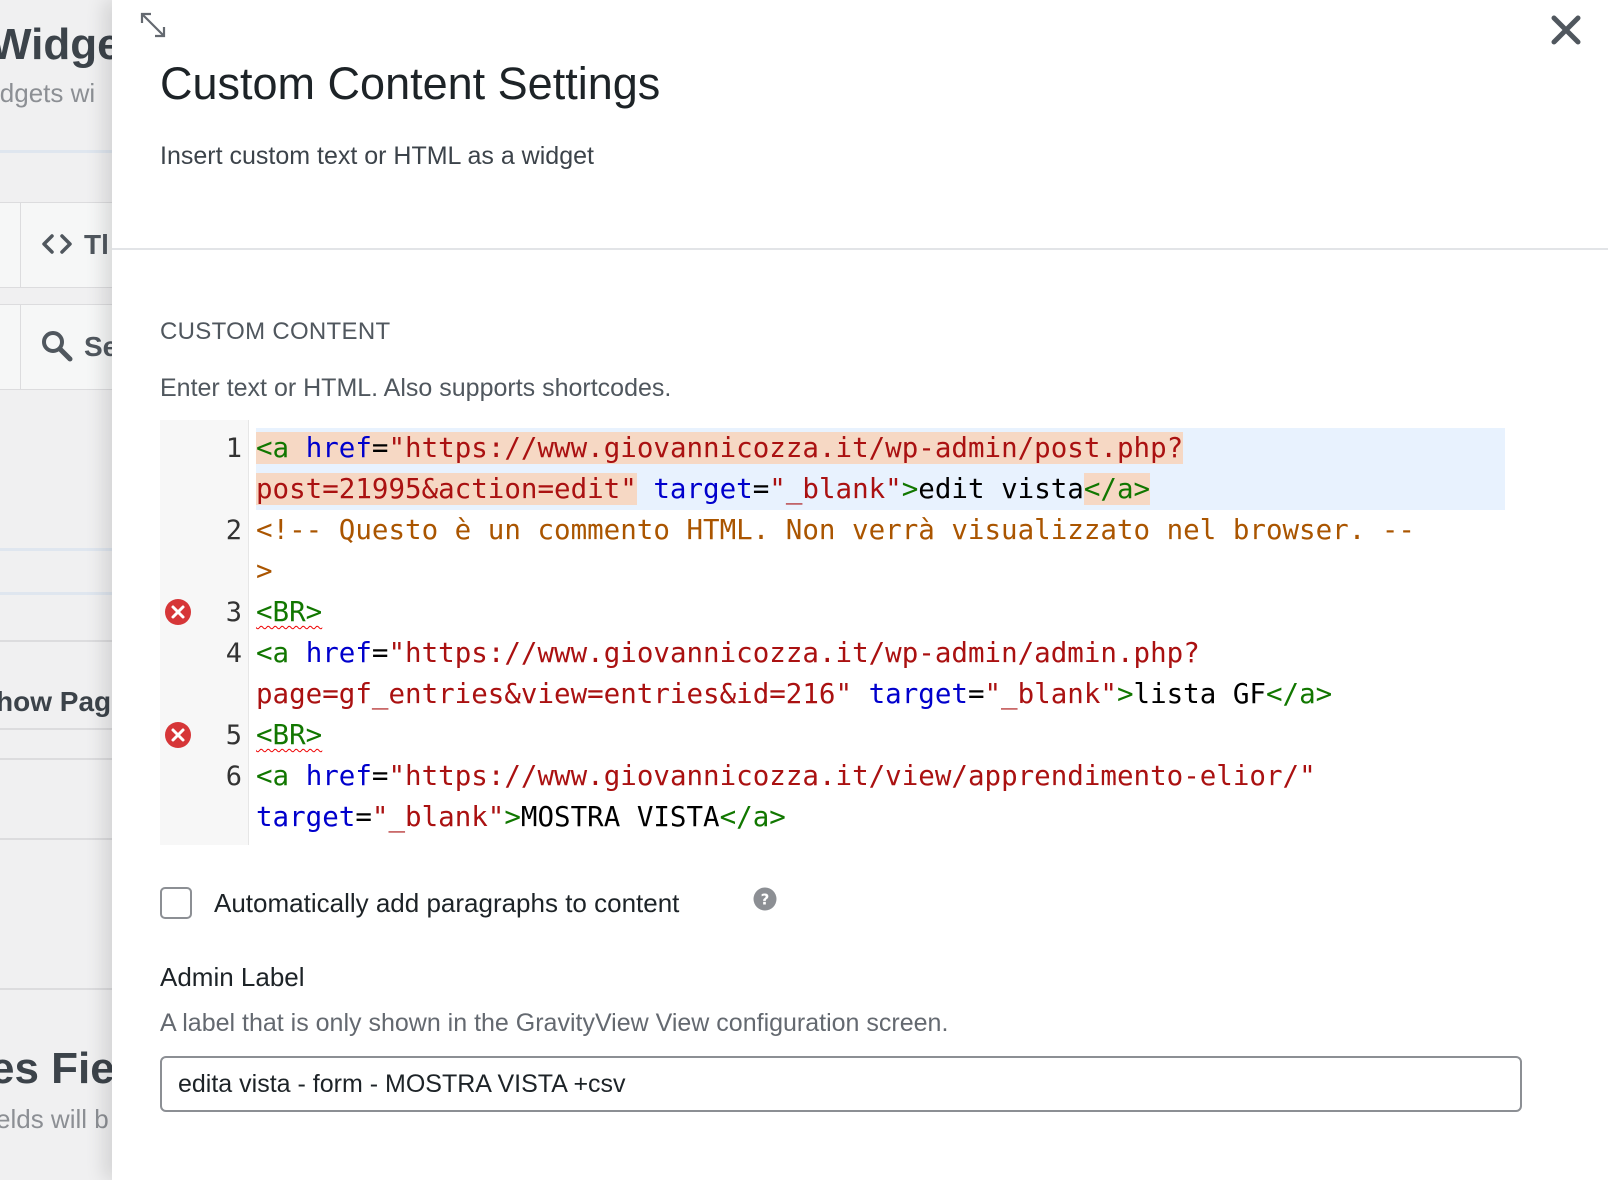 This screenshot has width=1608, height=1180. I want to click on background-text-widget-tab: Tl, so click(56, 245).